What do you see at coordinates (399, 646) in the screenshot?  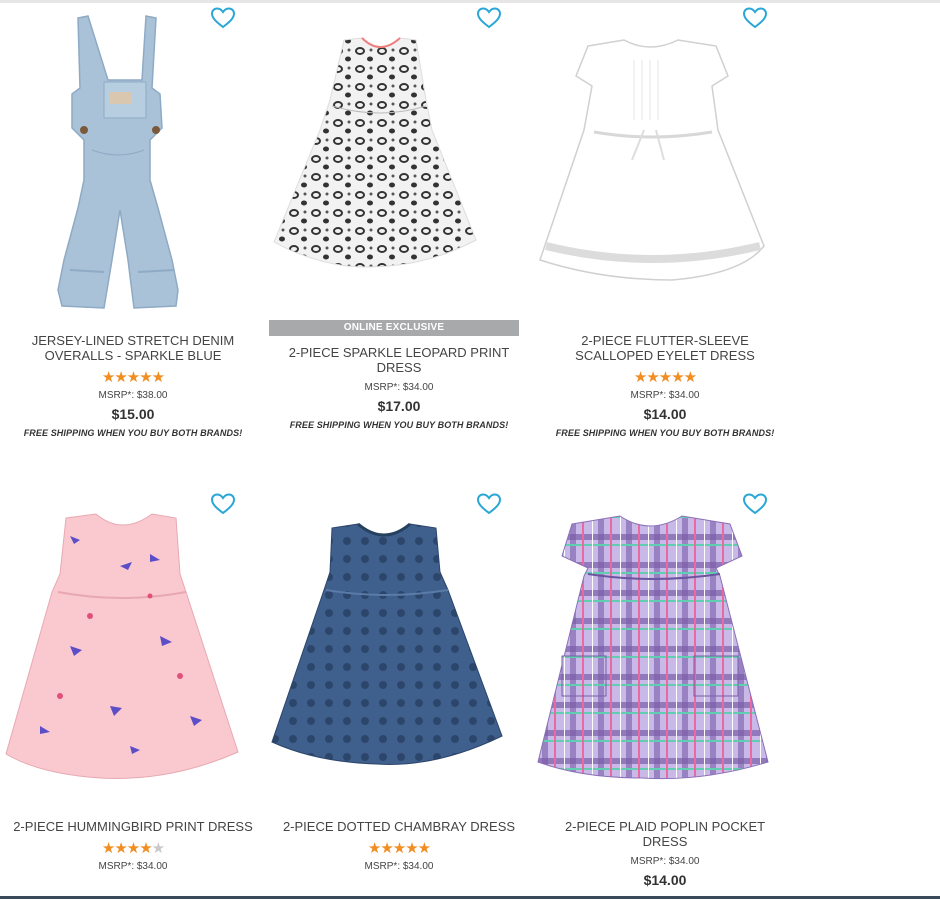 I see `product-image-chambray-dress` at bounding box center [399, 646].